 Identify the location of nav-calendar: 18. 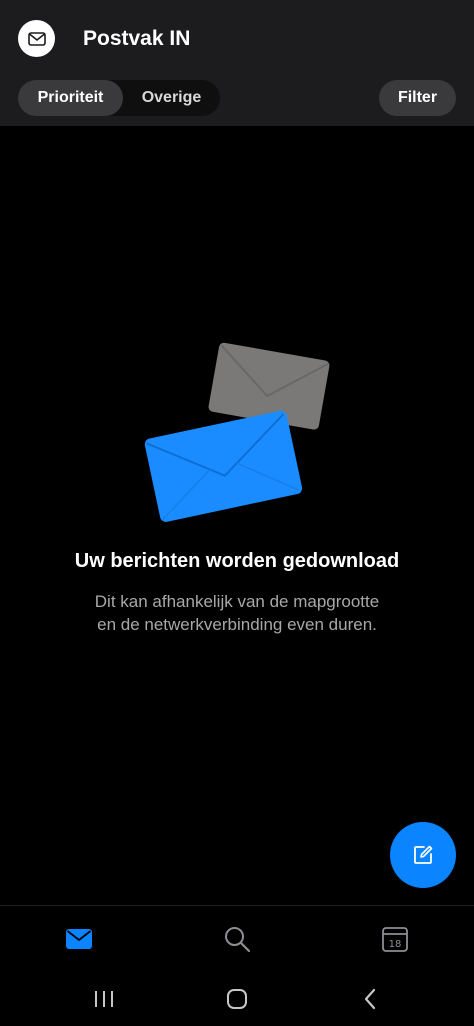
(395, 939).